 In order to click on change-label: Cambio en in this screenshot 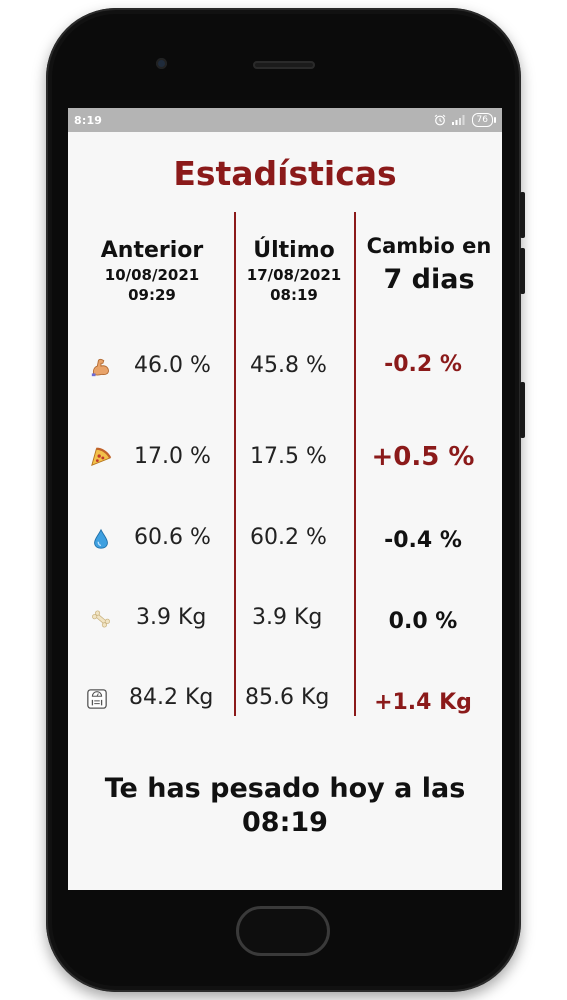, I will do `click(429, 246)`.